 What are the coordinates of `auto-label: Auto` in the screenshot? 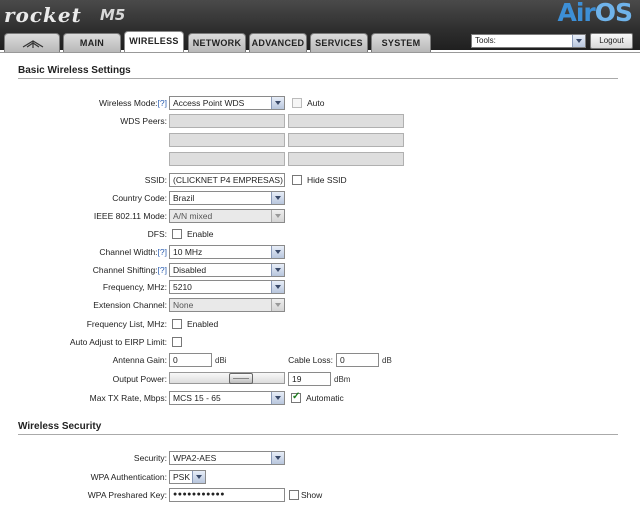 It's located at (316, 103).